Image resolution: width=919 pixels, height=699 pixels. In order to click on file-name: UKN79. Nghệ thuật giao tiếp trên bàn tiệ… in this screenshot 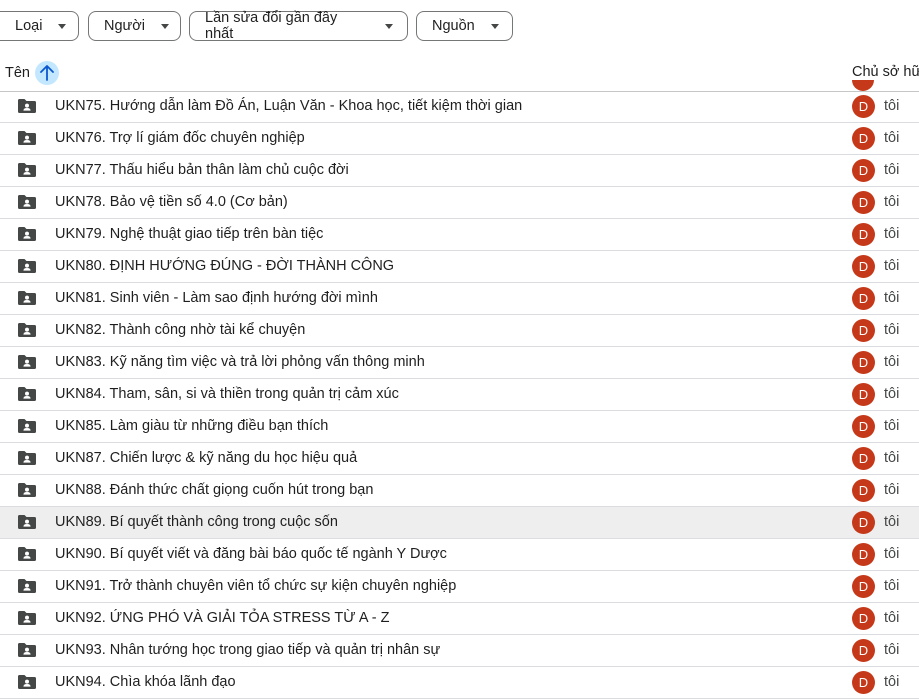, I will do `click(189, 234)`.